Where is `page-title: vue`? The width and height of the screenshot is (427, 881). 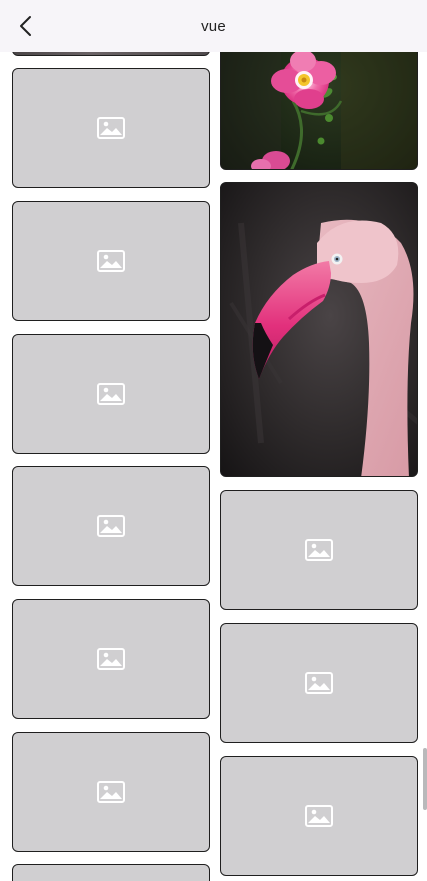 page-title: vue is located at coordinates (213, 26).